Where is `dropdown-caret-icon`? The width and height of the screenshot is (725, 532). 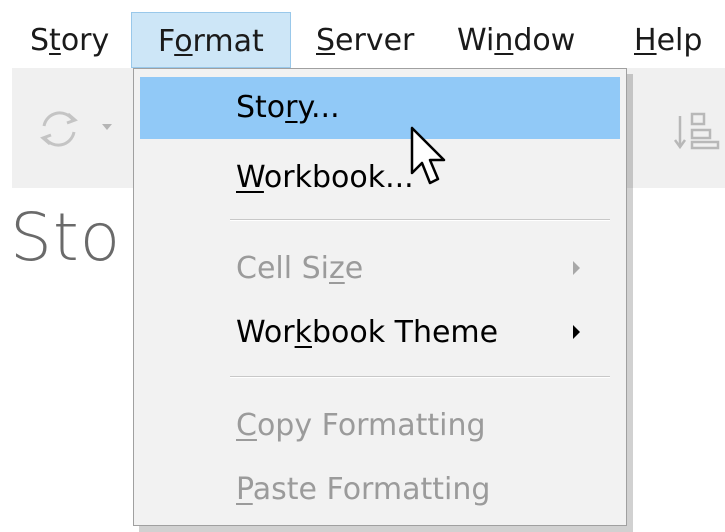 dropdown-caret-icon is located at coordinates (107, 127).